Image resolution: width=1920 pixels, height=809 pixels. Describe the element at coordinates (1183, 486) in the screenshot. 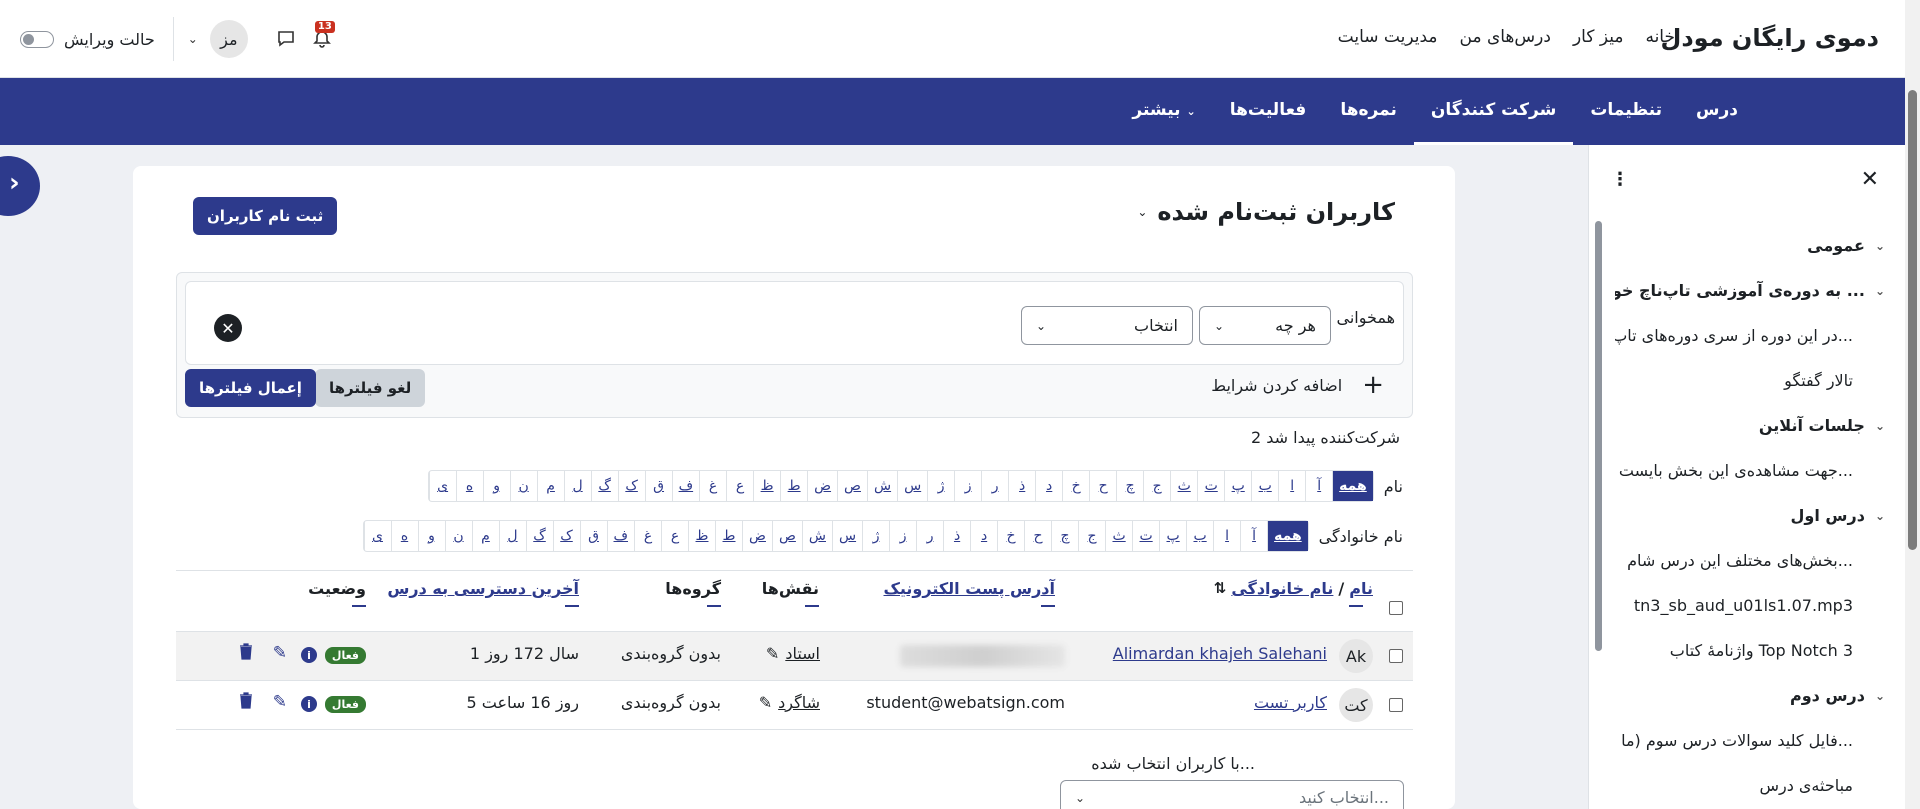

I see `first-name-initial-letter: ث` at that location.